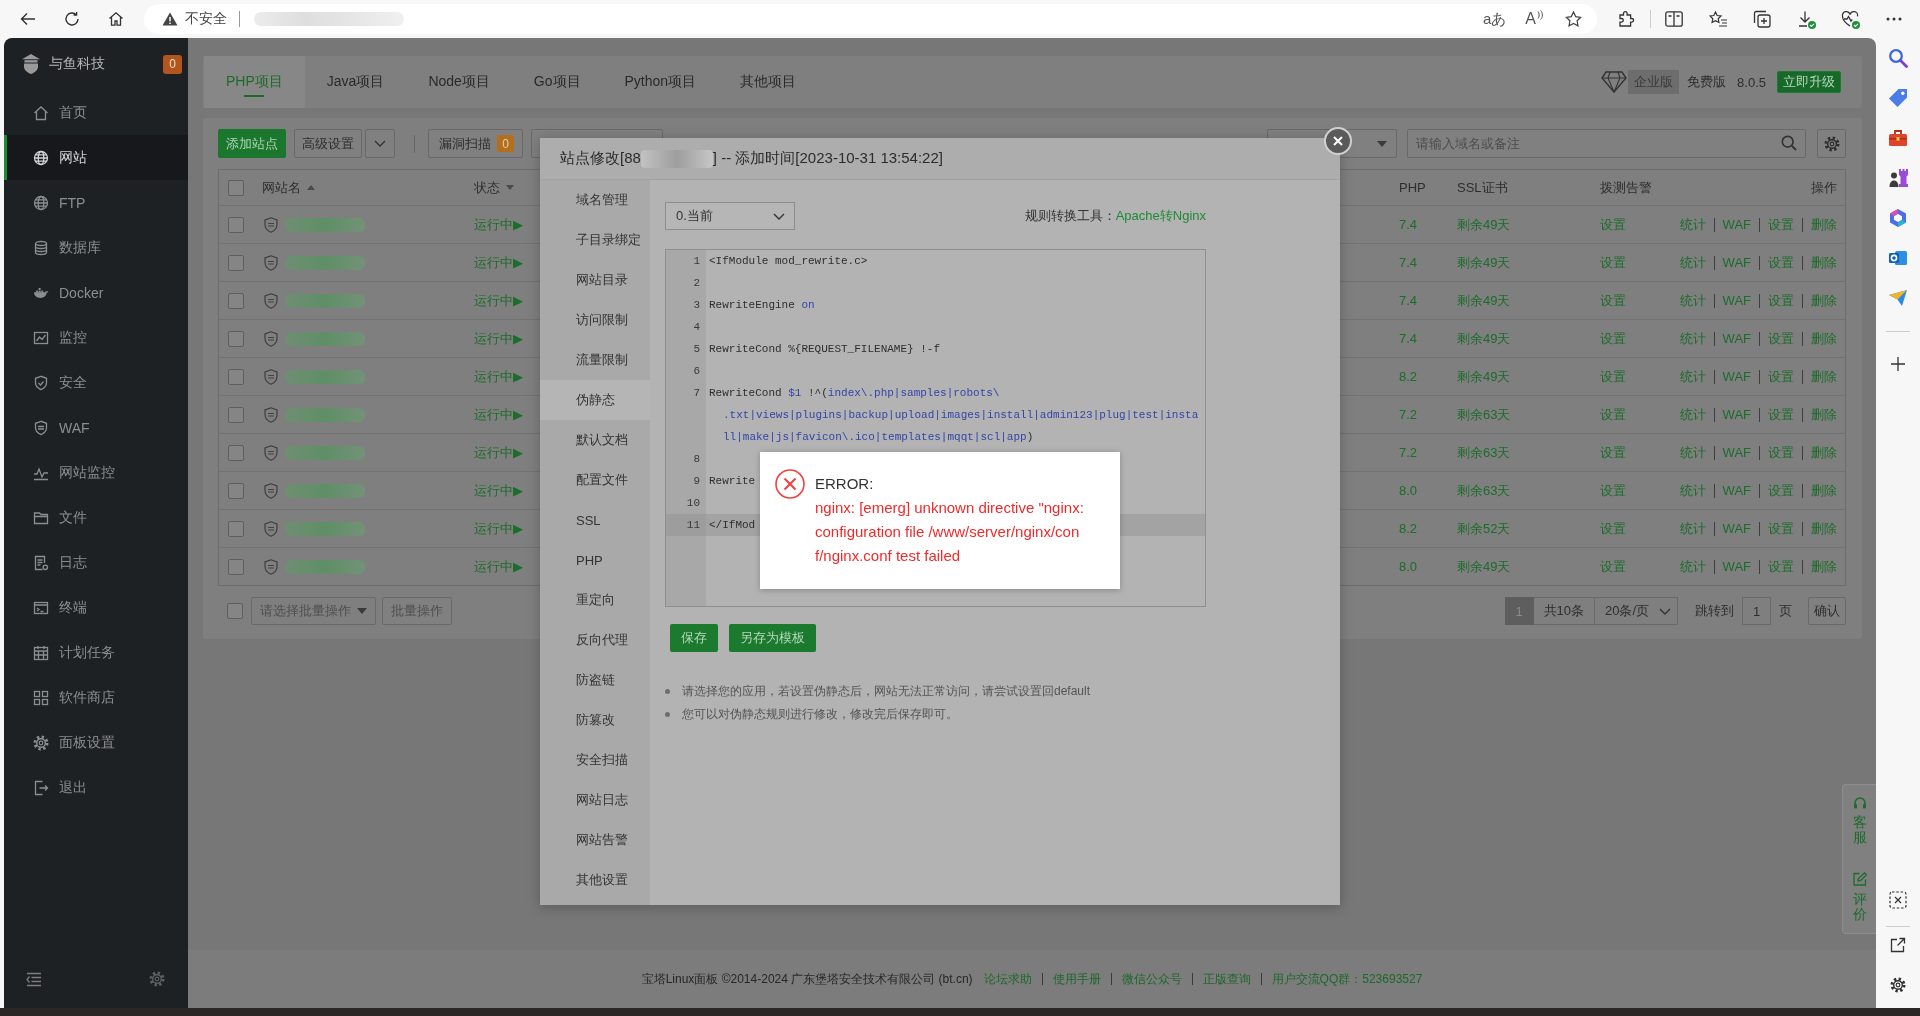 Image resolution: width=1920 pixels, height=1016 pixels. What do you see at coordinates (96, 202) in the screenshot?
I see `sidebar-item: FTP` at bounding box center [96, 202].